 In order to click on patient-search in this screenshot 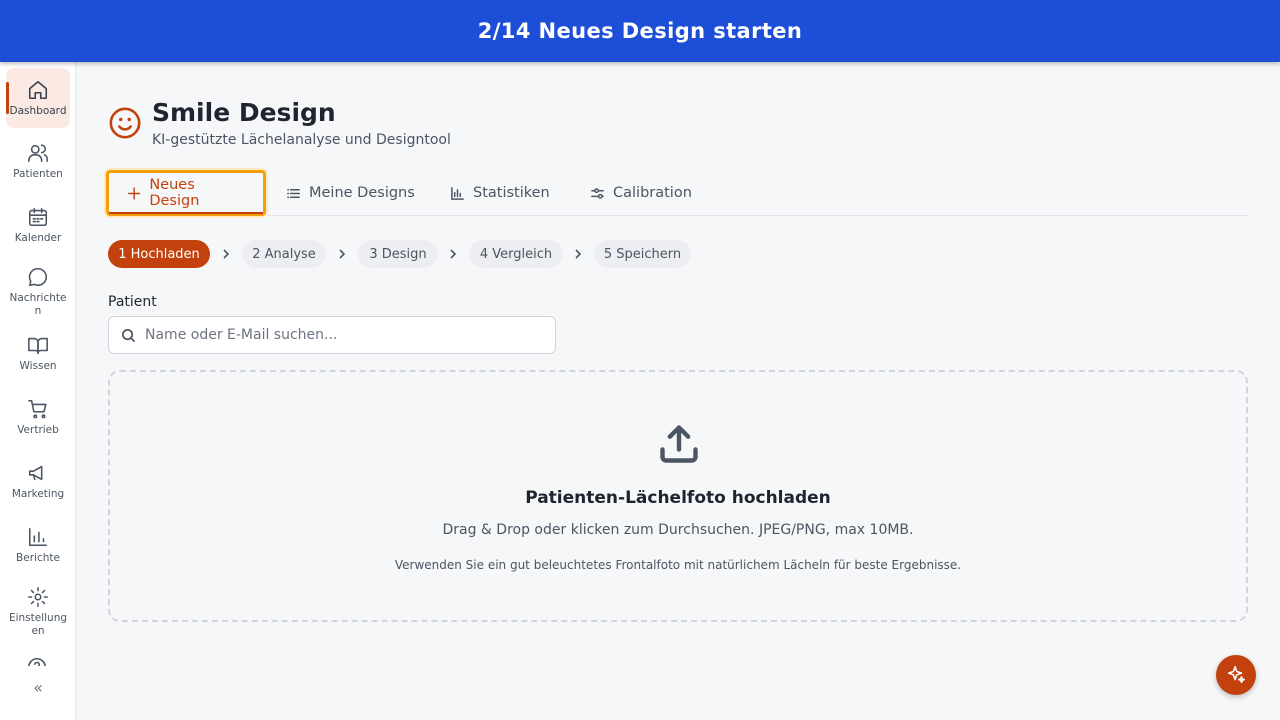, I will do `click(332, 335)`.